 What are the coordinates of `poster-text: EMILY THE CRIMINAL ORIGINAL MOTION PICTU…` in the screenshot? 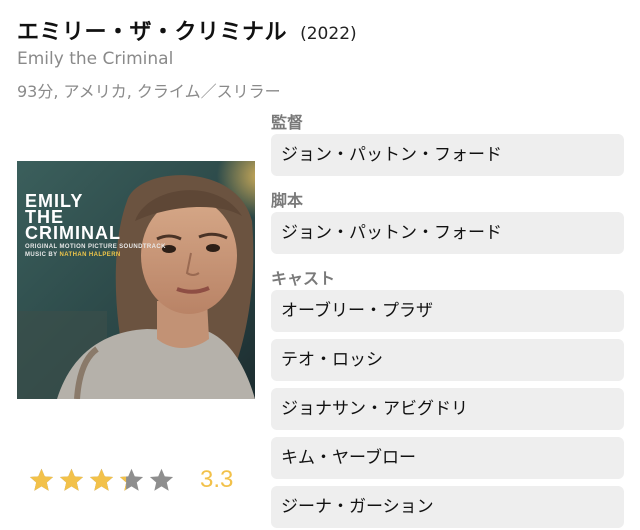 It's located at (95, 225).